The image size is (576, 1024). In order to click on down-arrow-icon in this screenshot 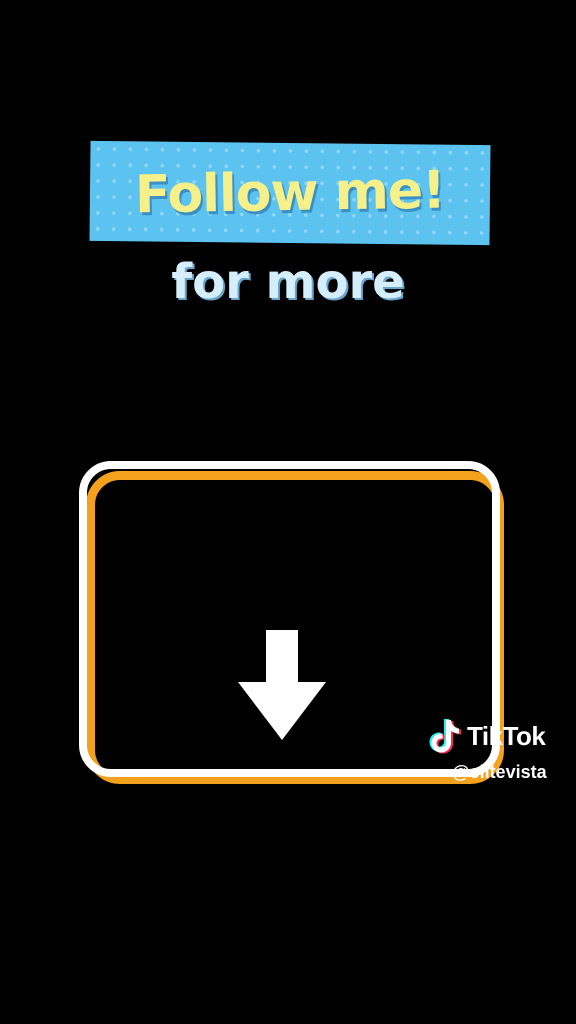, I will do `click(282, 685)`.